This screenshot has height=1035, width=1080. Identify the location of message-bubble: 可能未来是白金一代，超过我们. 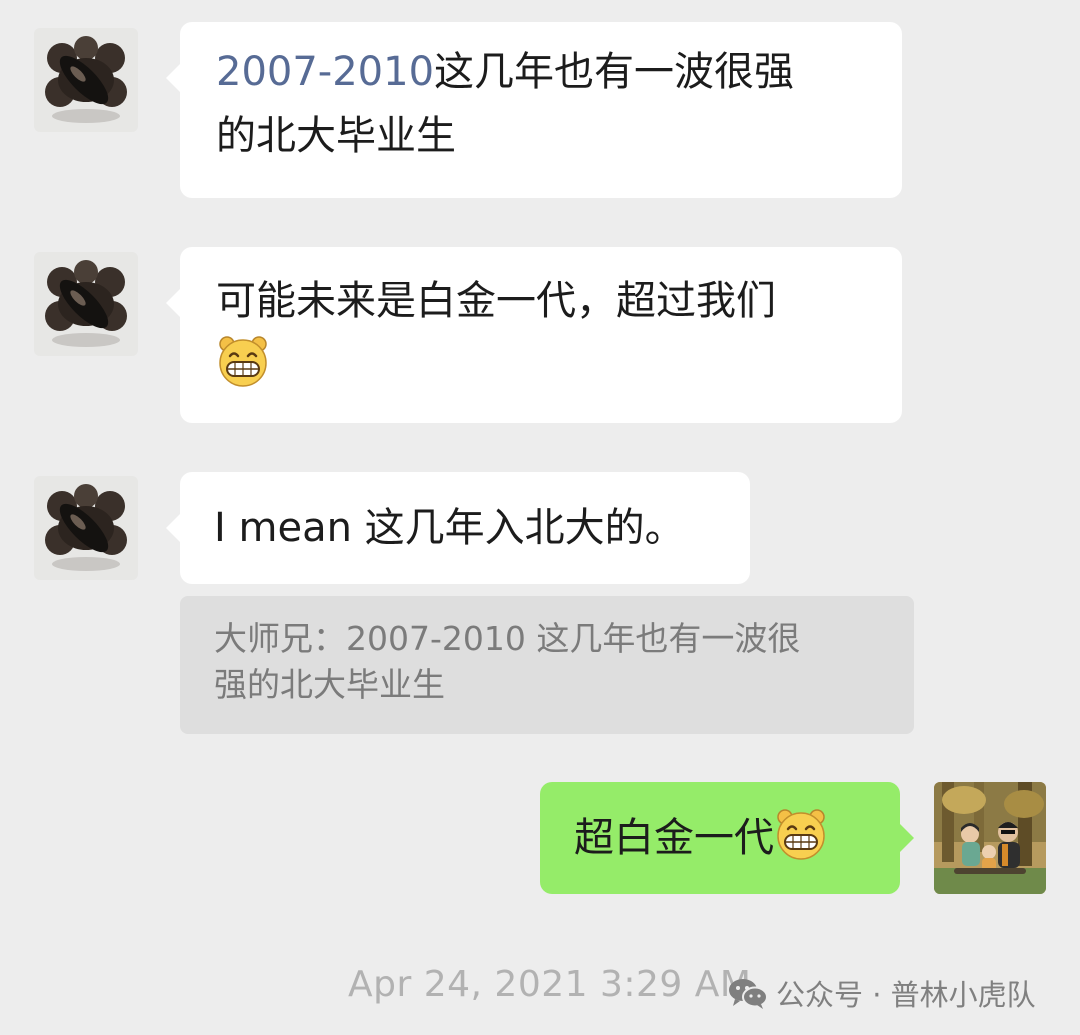
(534, 335).